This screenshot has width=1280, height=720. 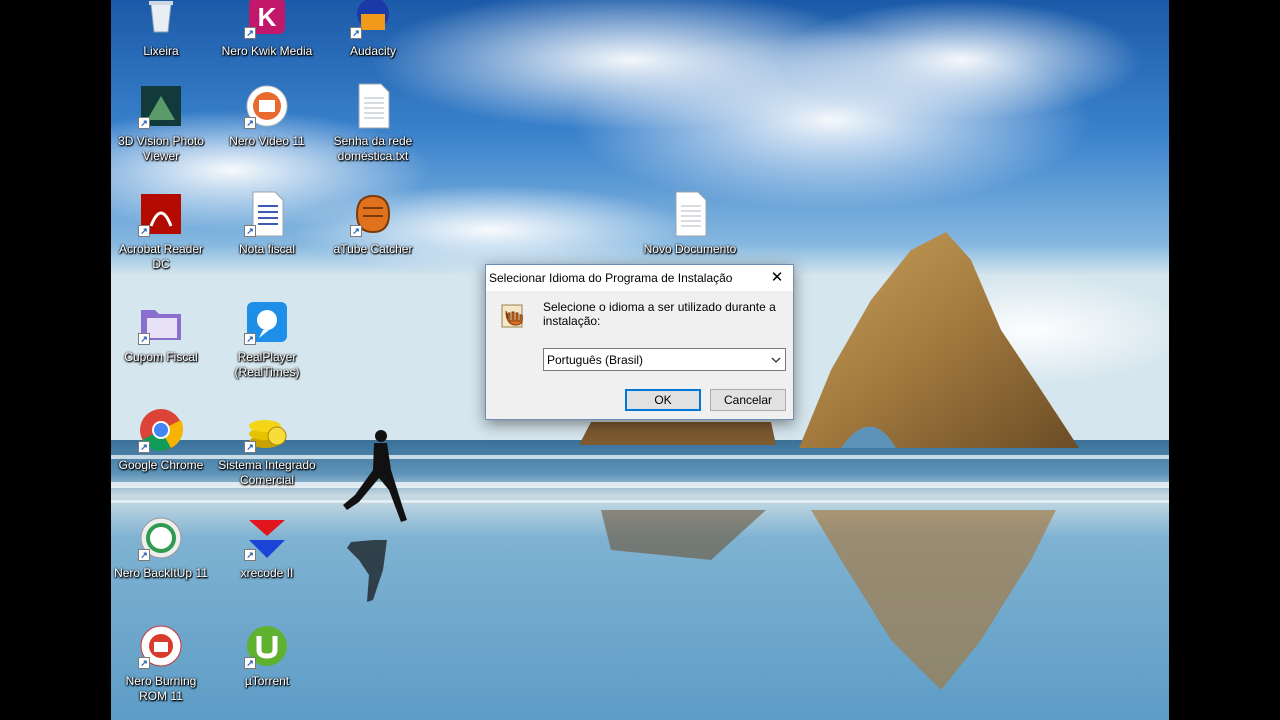 What do you see at coordinates (161, 322) in the screenshot?
I see `folder-icon: ↗` at bounding box center [161, 322].